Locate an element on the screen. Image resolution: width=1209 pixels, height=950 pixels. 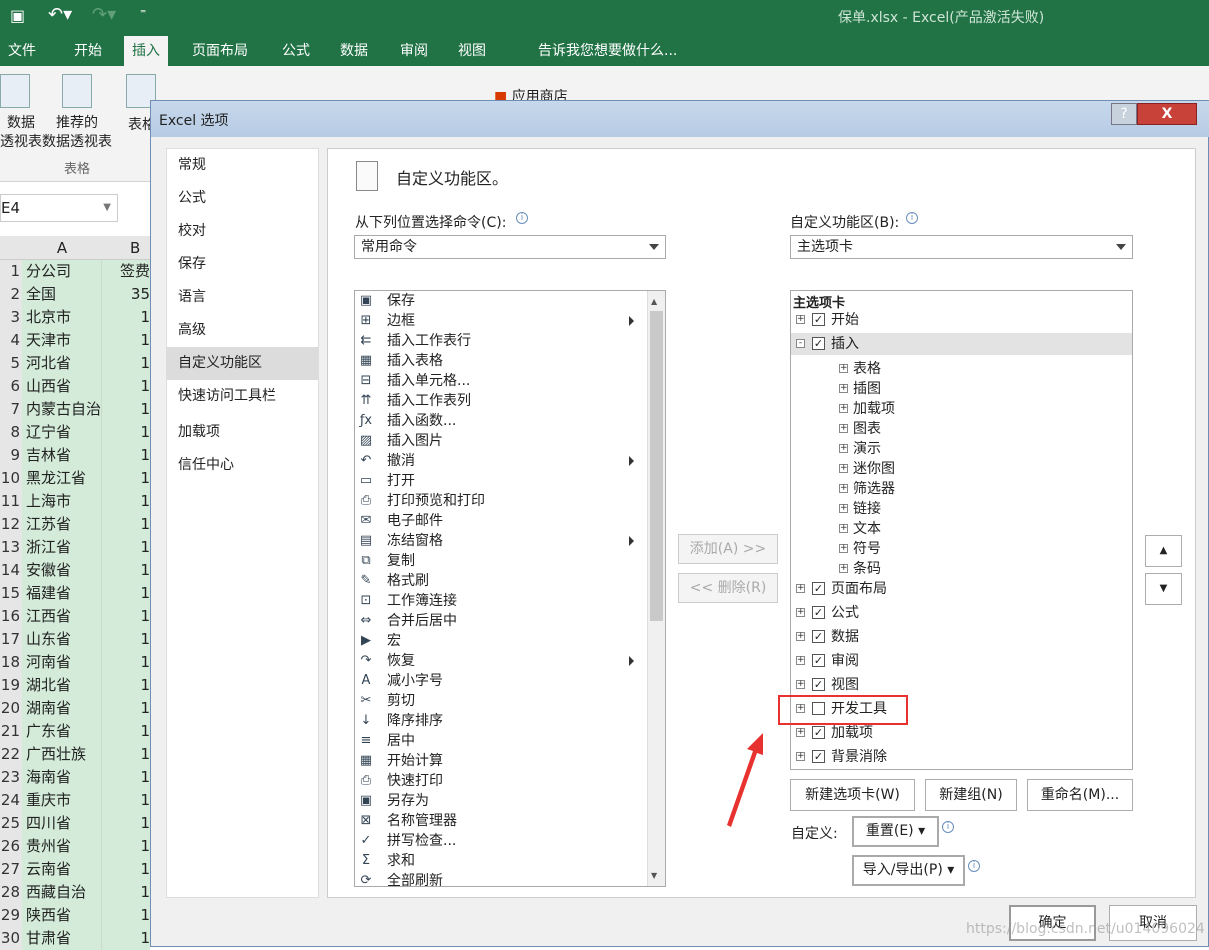
nav-item-8: 加载项 is located at coordinates (242, 432).